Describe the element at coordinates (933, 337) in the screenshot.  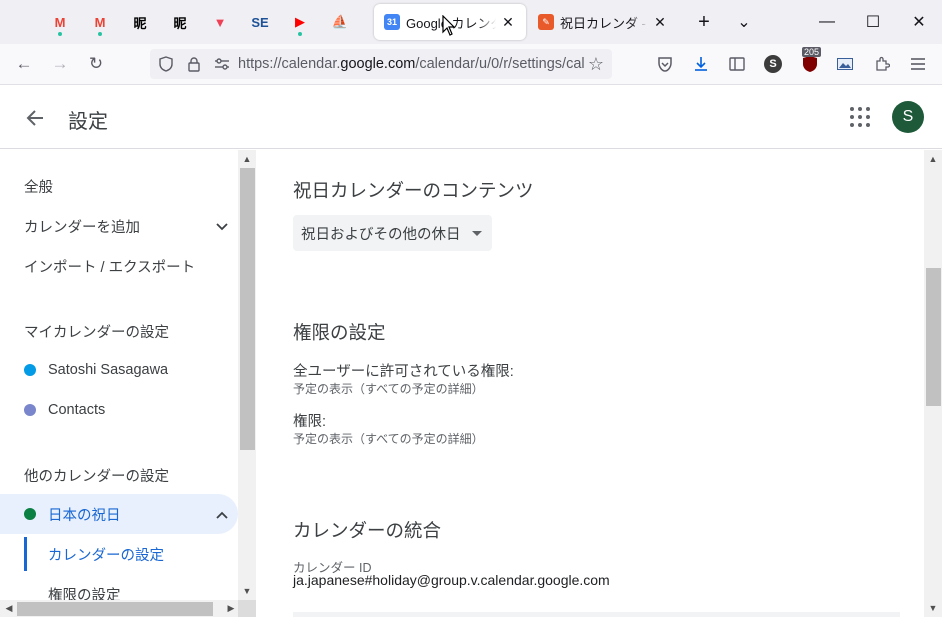
I see `main-scroll-thumb` at that location.